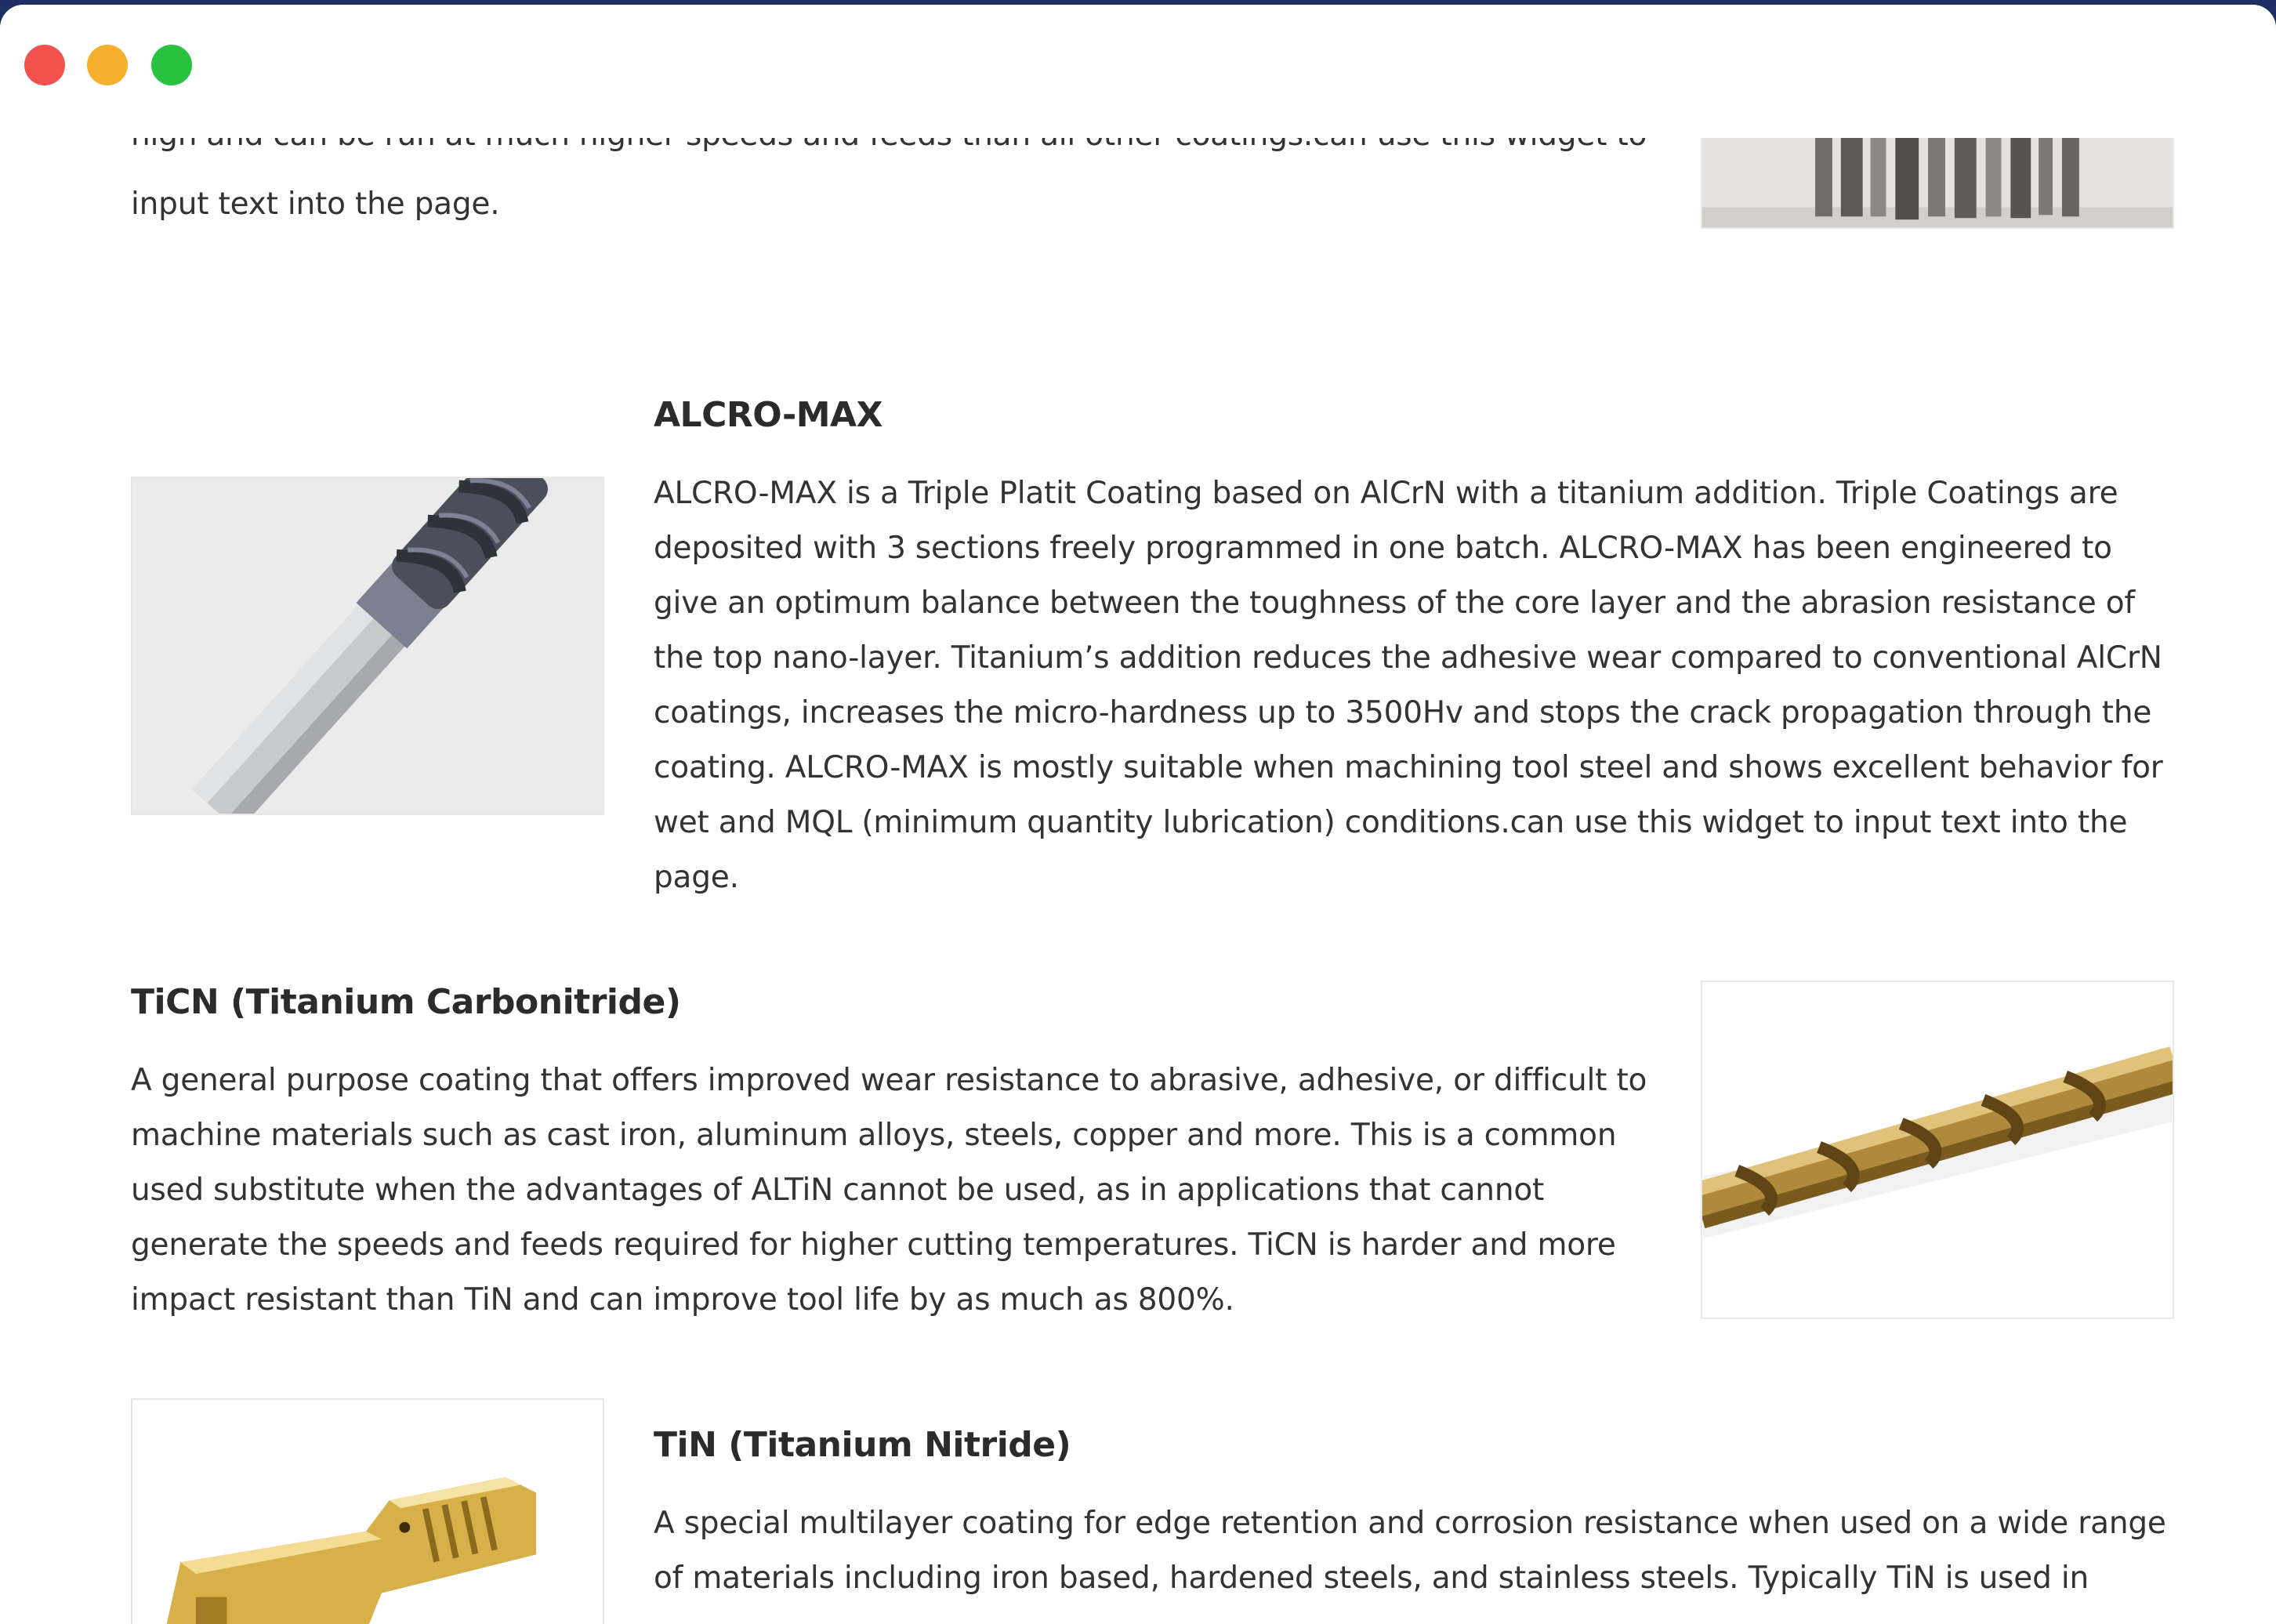  I want to click on top-section-last-line: input text into the page., so click(315, 205).